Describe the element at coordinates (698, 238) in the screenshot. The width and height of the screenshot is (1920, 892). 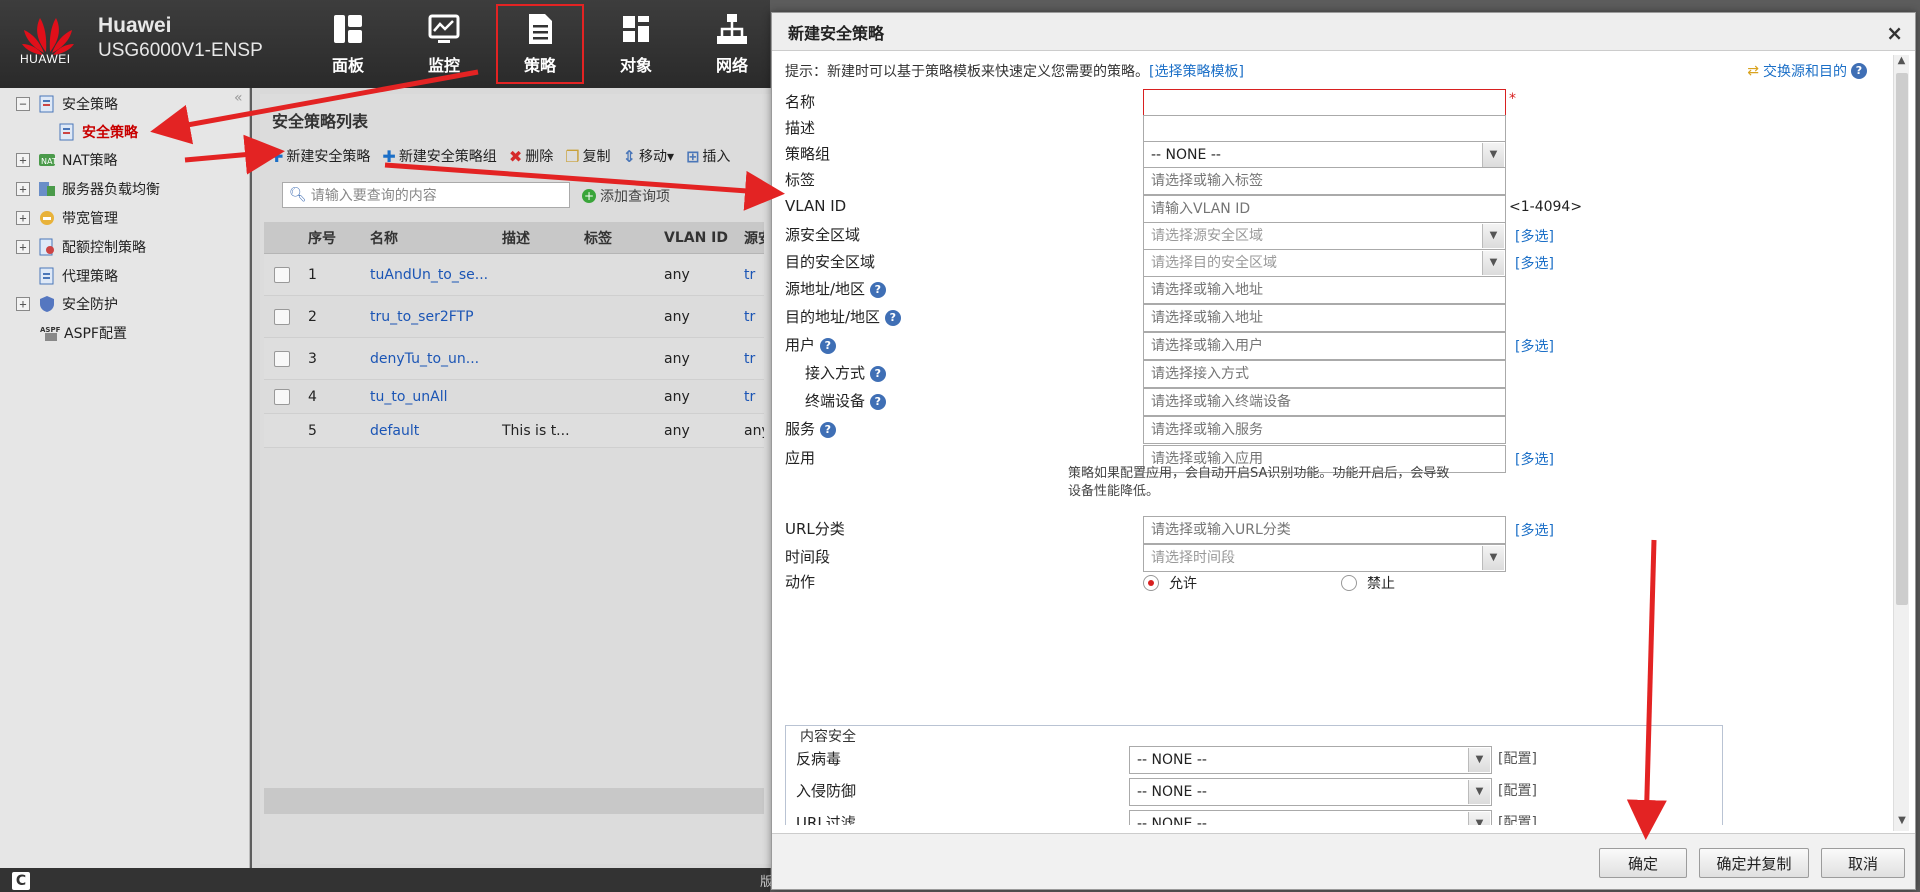
I see `column-header: VLAN ID` at that location.